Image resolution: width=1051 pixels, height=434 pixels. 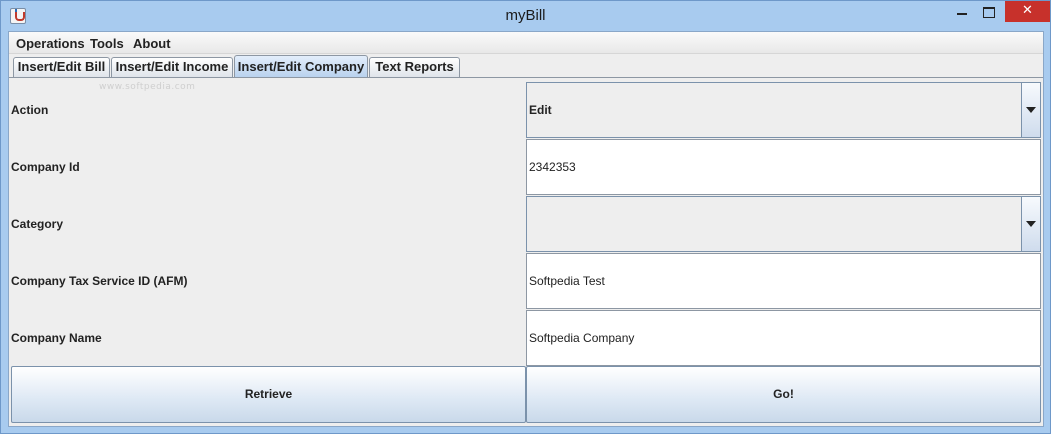 I want to click on maximize-icon, so click(x=989, y=12).